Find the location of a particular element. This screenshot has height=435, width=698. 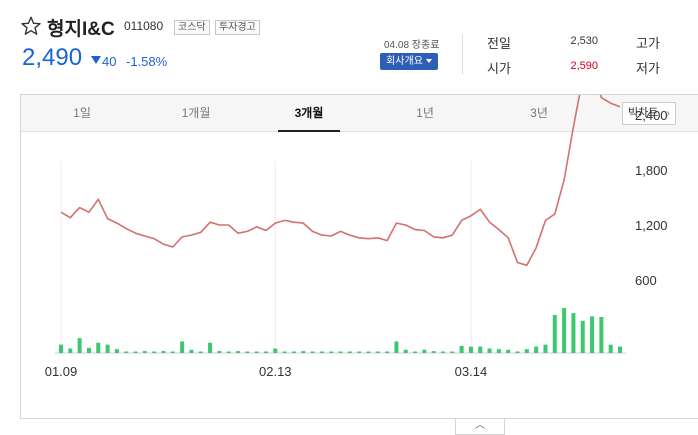

company-overview-button: 회사개요 is located at coordinates (409, 61).